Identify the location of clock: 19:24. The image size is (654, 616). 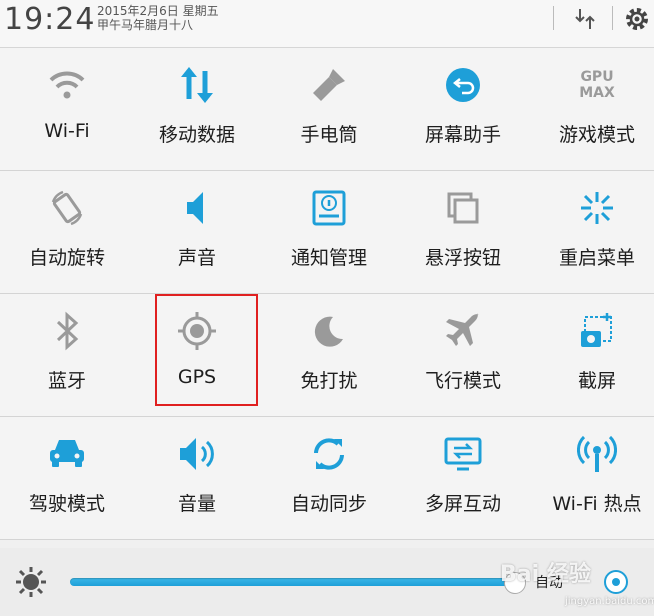
(50, 19).